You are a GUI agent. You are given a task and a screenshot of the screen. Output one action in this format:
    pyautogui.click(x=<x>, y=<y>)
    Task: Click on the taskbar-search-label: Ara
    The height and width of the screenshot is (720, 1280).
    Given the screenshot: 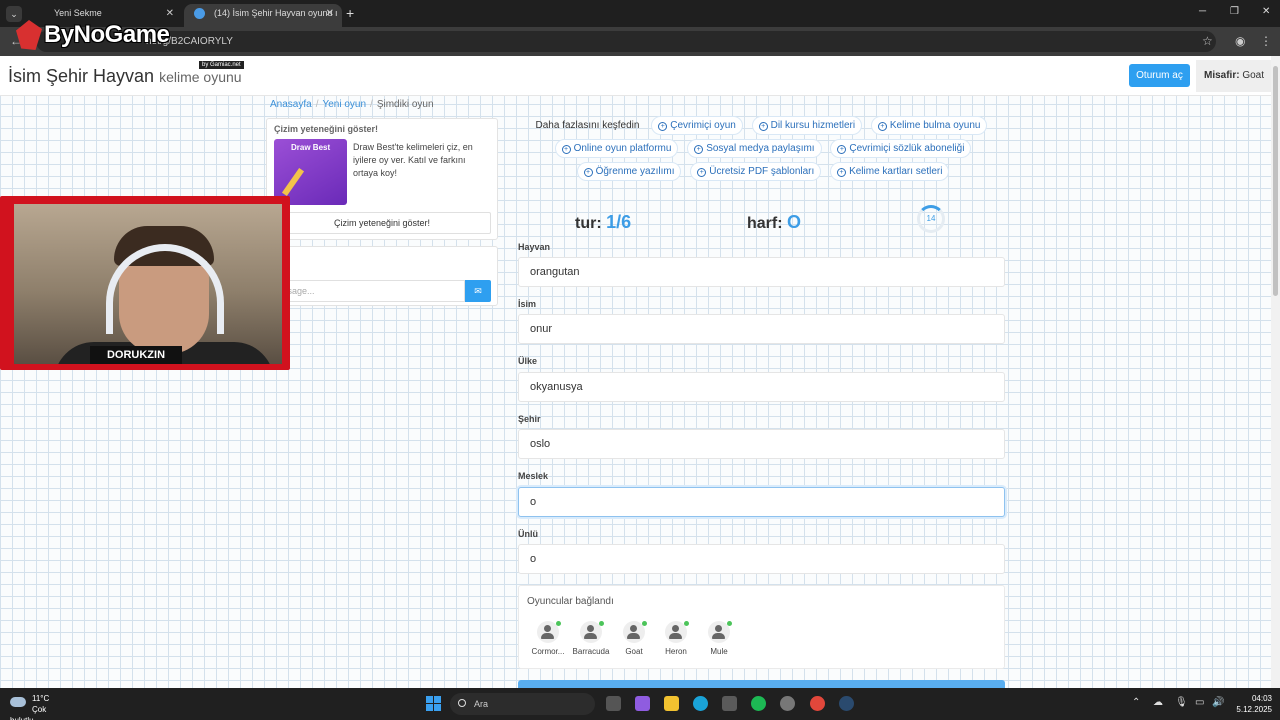 What is the action you would take?
    pyautogui.click(x=481, y=704)
    